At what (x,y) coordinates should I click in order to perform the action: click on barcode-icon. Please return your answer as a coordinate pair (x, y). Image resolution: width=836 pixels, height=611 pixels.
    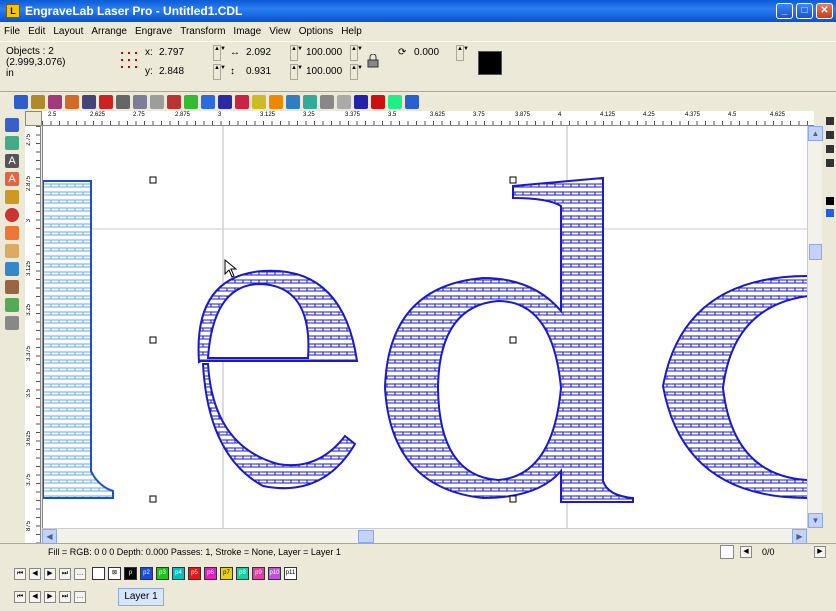
    Looking at the image, I should click on (361, 102).